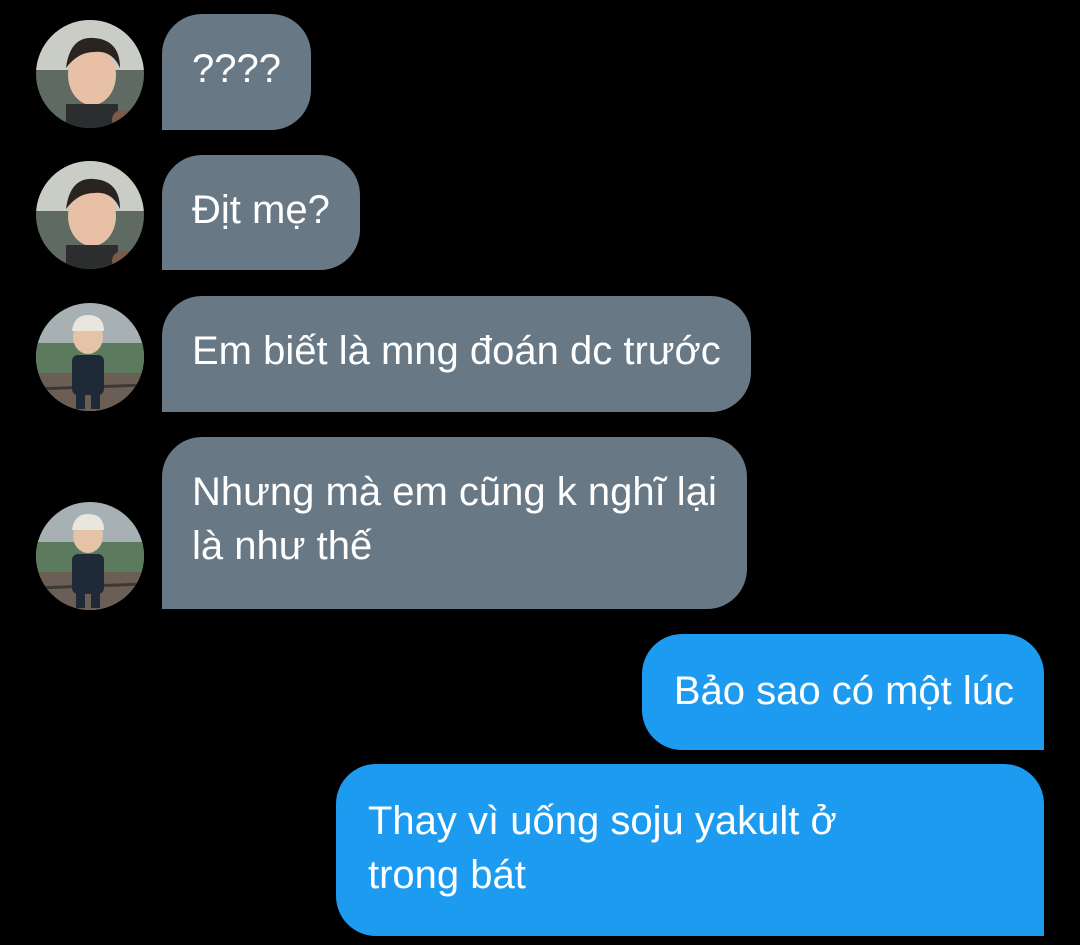  I want to click on message-text: Bảo sao có một lúc, so click(843, 691).